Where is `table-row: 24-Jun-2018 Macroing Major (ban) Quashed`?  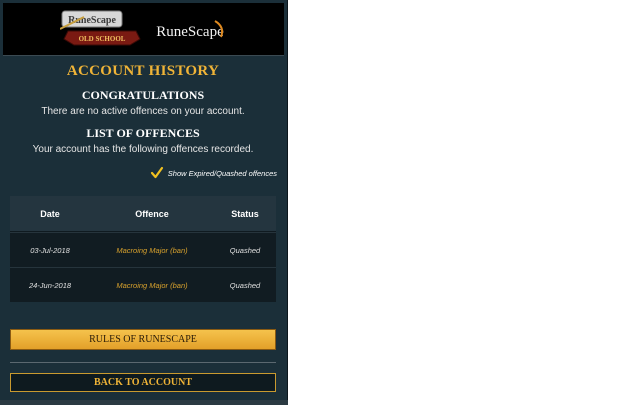
table-row: 24-Jun-2018 Macroing Major (ban) Quashed is located at coordinates (143, 284).